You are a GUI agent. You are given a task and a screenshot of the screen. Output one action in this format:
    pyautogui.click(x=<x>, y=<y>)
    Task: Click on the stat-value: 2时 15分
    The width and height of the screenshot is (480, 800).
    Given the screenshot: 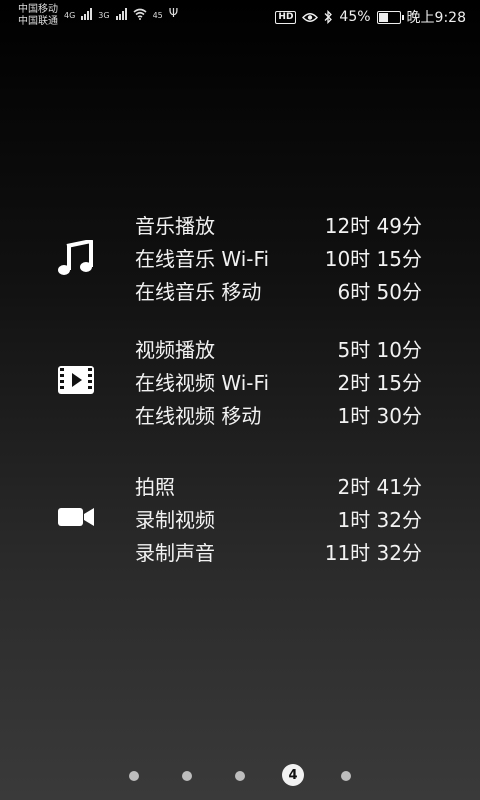 What is the action you would take?
    pyautogui.click(x=379, y=382)
    